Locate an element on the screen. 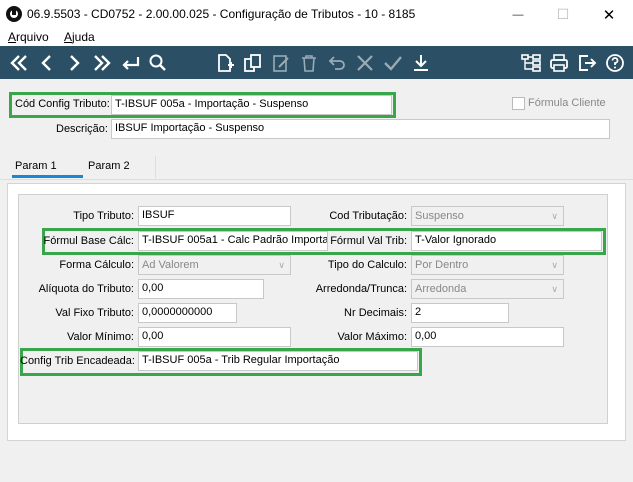  first-record-button is located at coordinates (19, 63).